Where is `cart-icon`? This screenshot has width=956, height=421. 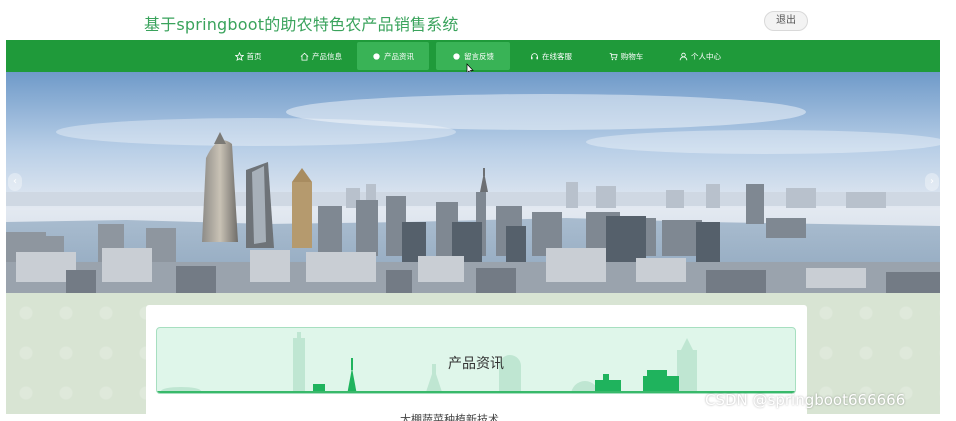 cart-icon is located at coordinates (613, 56).